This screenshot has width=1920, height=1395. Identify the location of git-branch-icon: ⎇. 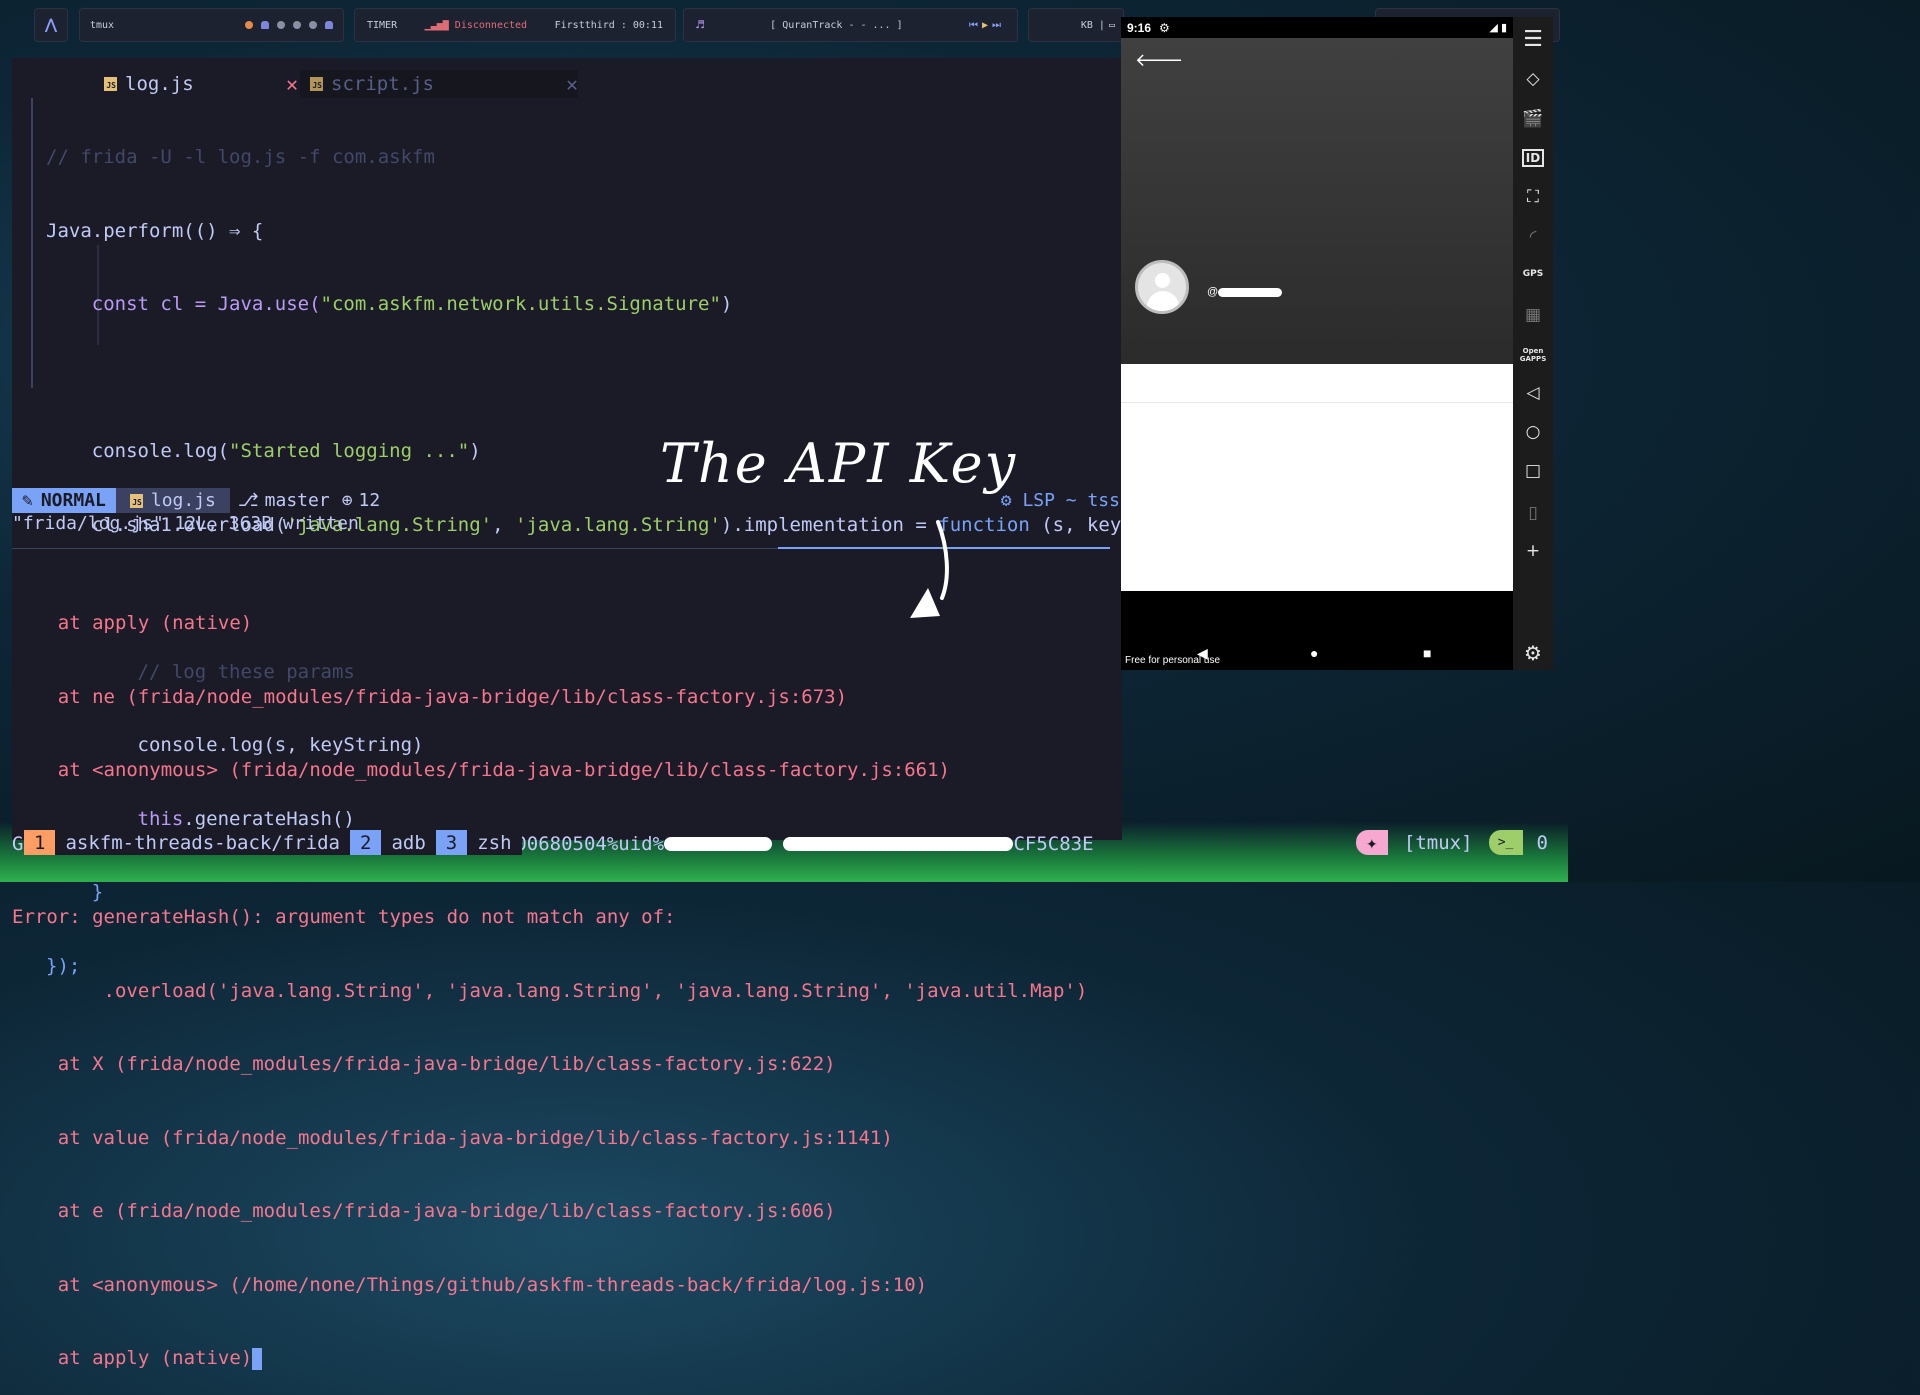
(248, 500).